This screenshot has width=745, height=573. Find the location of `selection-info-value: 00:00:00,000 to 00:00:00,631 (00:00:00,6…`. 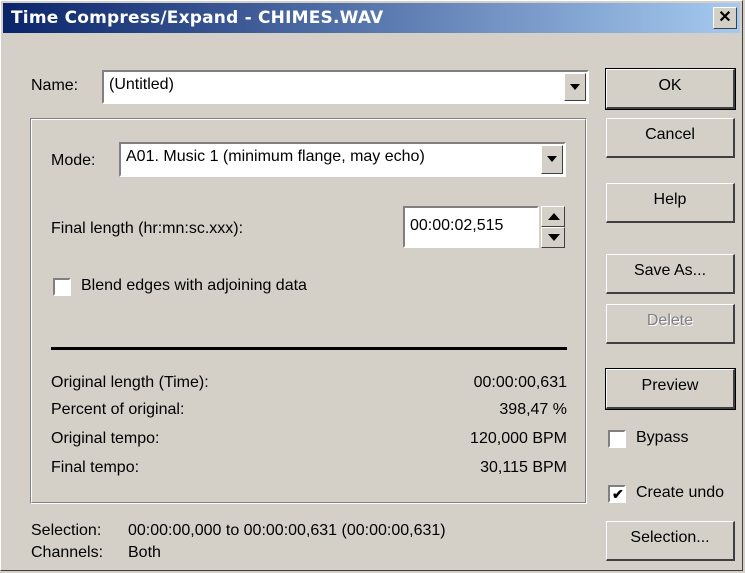

selection-info-value: 00:00:00,000 to 00:00:00,631 (00:00:00,6… is located at coordinates (287, 530).